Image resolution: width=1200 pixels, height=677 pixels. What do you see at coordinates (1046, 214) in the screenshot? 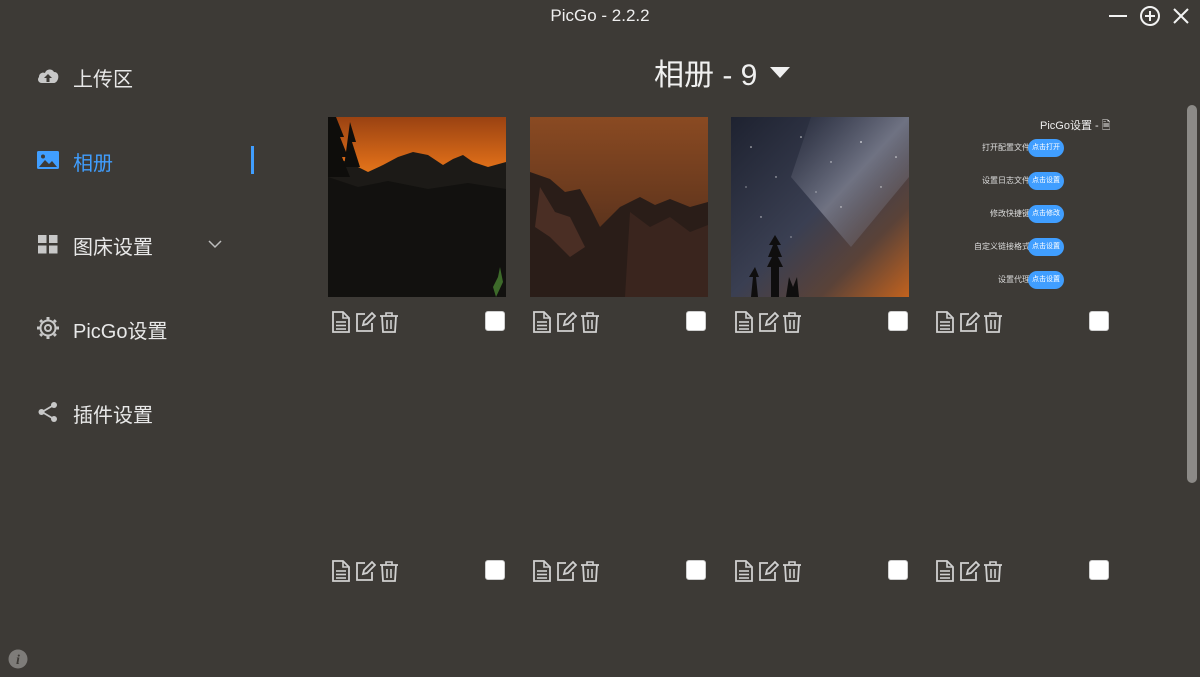
I see `screenshot-row-button: 点击修改` at bounding box center [1046, 214].